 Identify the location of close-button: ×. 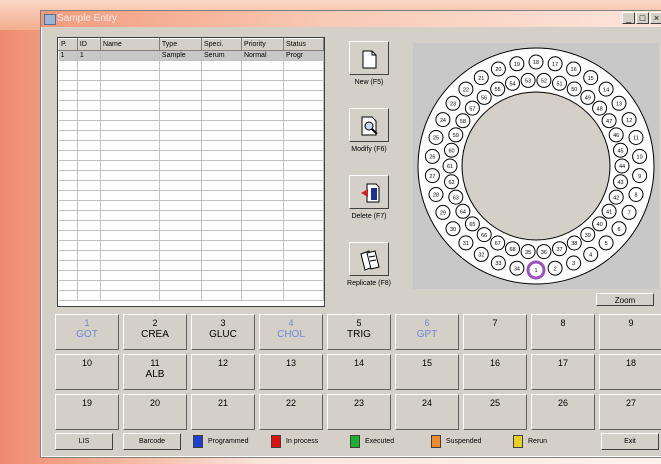
(655, 18).